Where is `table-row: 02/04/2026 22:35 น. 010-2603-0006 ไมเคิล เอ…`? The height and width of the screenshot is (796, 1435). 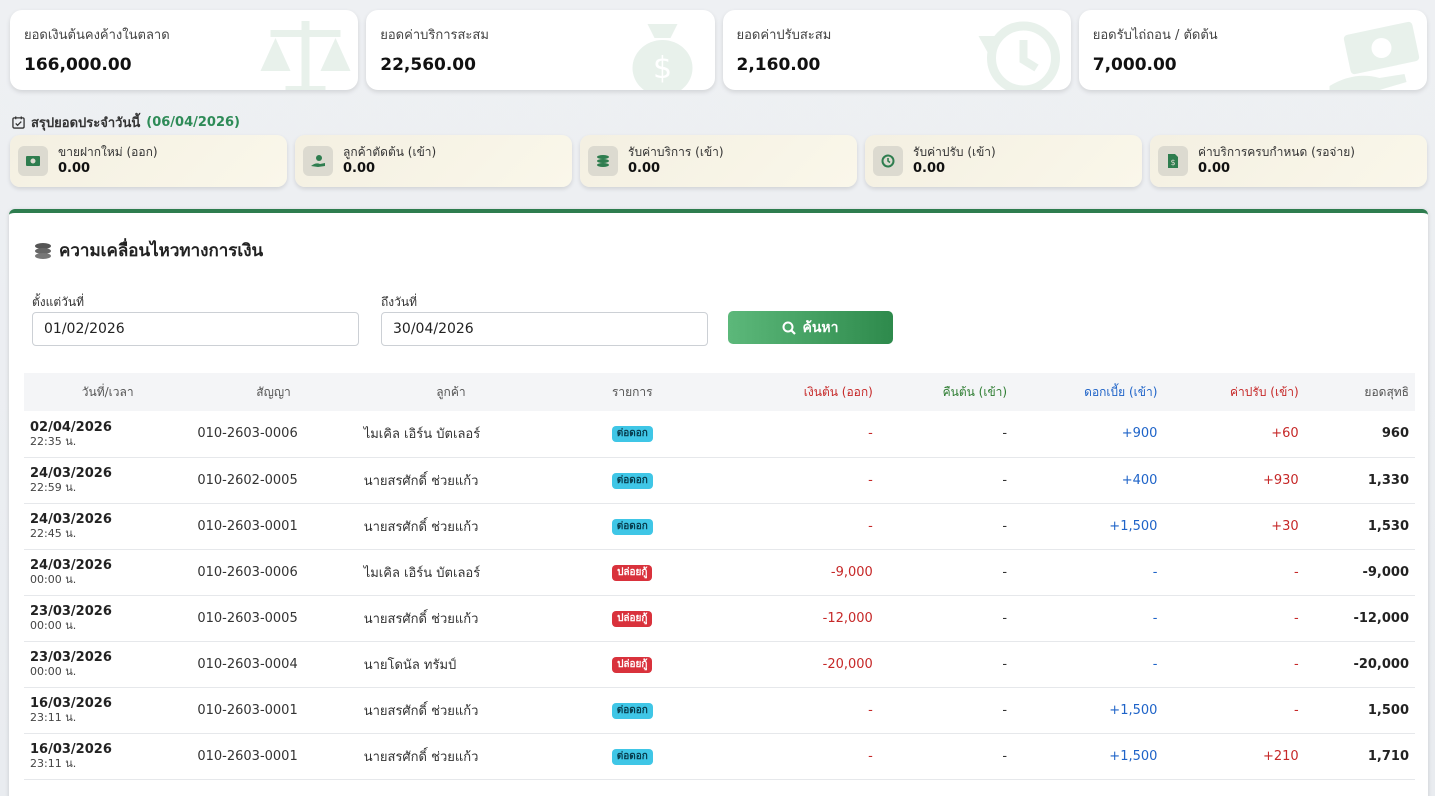
table-row: 02/04/2026 22:35 น. 010-2603-0006 ไมเคิล เอ… is located at coordinates (719, 434).